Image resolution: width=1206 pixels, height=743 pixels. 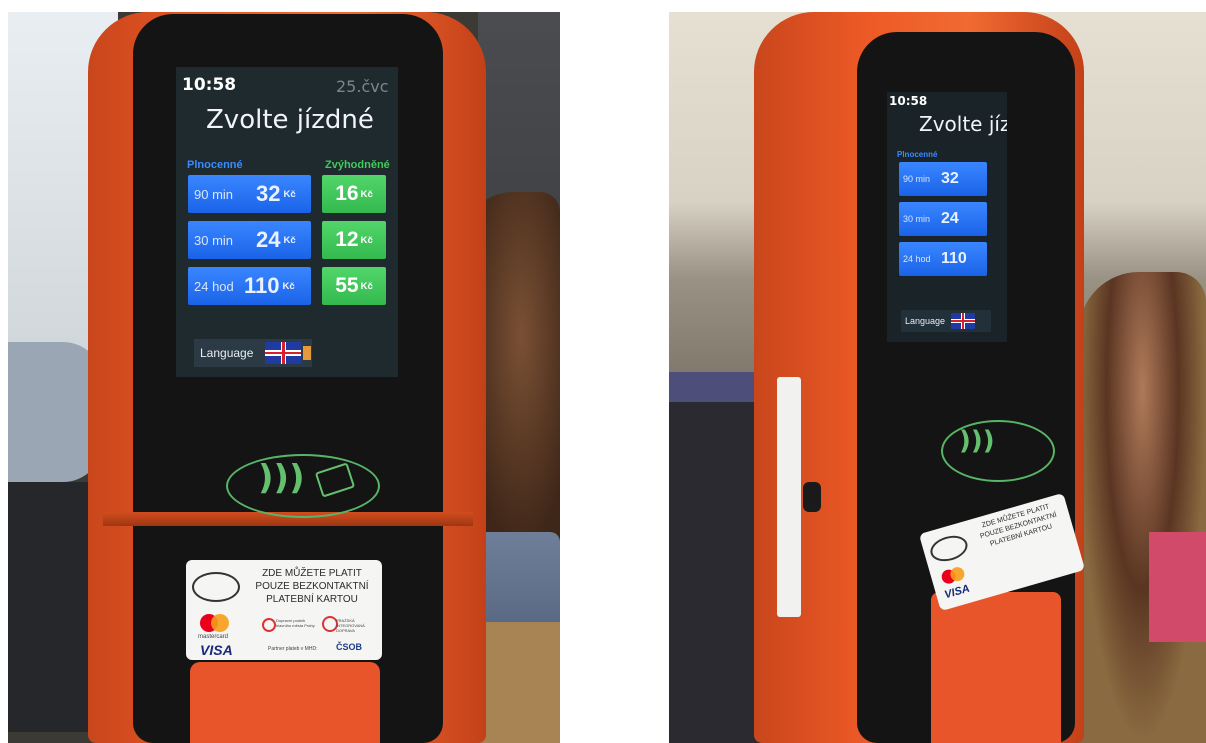 I want to click on mastercard-logo-icon, so click(x=215, y=624).